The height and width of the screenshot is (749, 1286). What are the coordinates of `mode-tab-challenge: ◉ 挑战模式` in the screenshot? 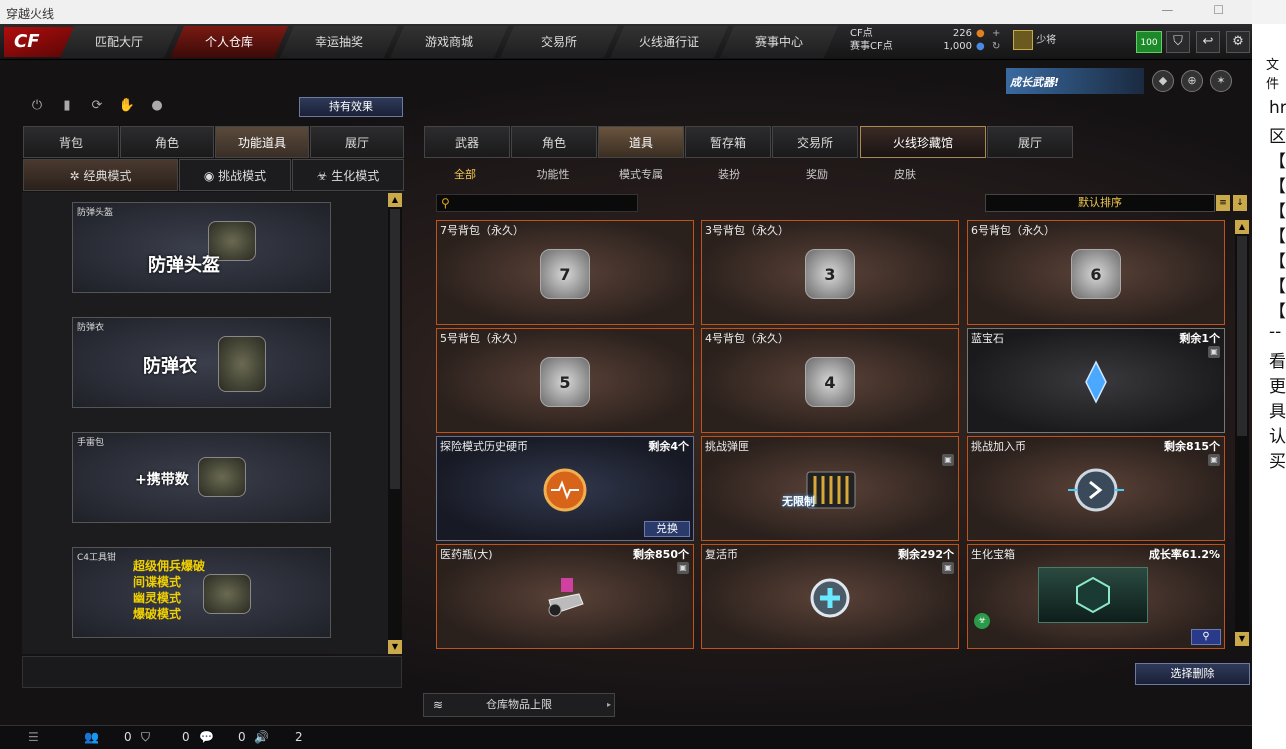 It's located at (235, 175).